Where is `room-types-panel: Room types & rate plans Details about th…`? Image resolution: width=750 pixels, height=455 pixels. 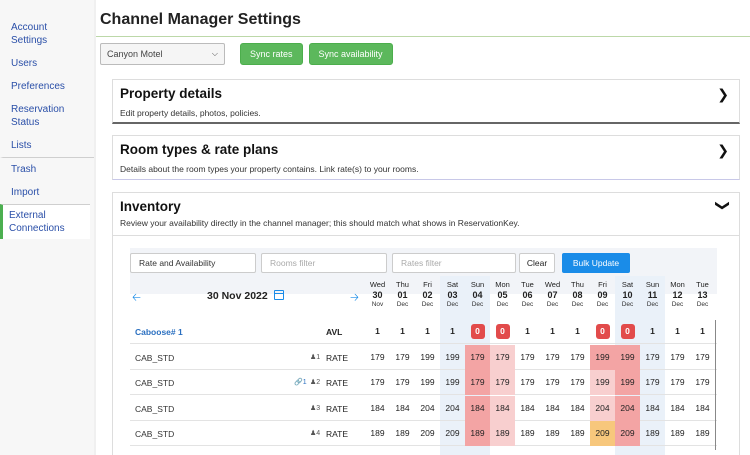 room-types-panel: Room types & rate plans Details about th… is located at coordinates (426, 157).